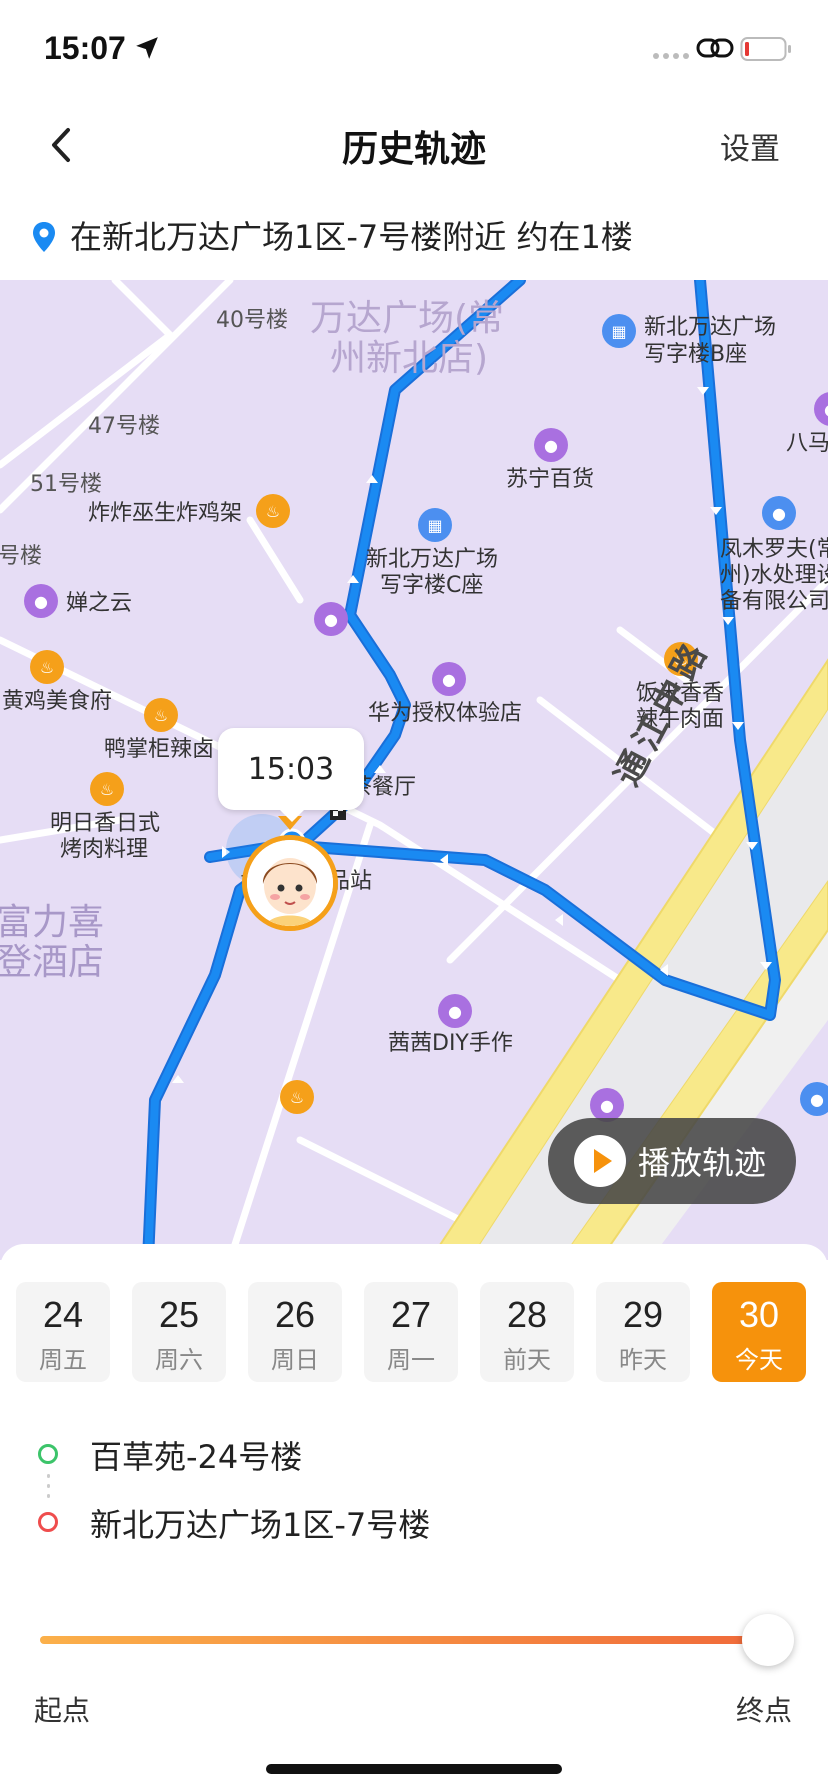 Image resolution: width=828 pixels, height=1792 pixels. I want to click on date-weekday: 前天, so click(527, 1360).